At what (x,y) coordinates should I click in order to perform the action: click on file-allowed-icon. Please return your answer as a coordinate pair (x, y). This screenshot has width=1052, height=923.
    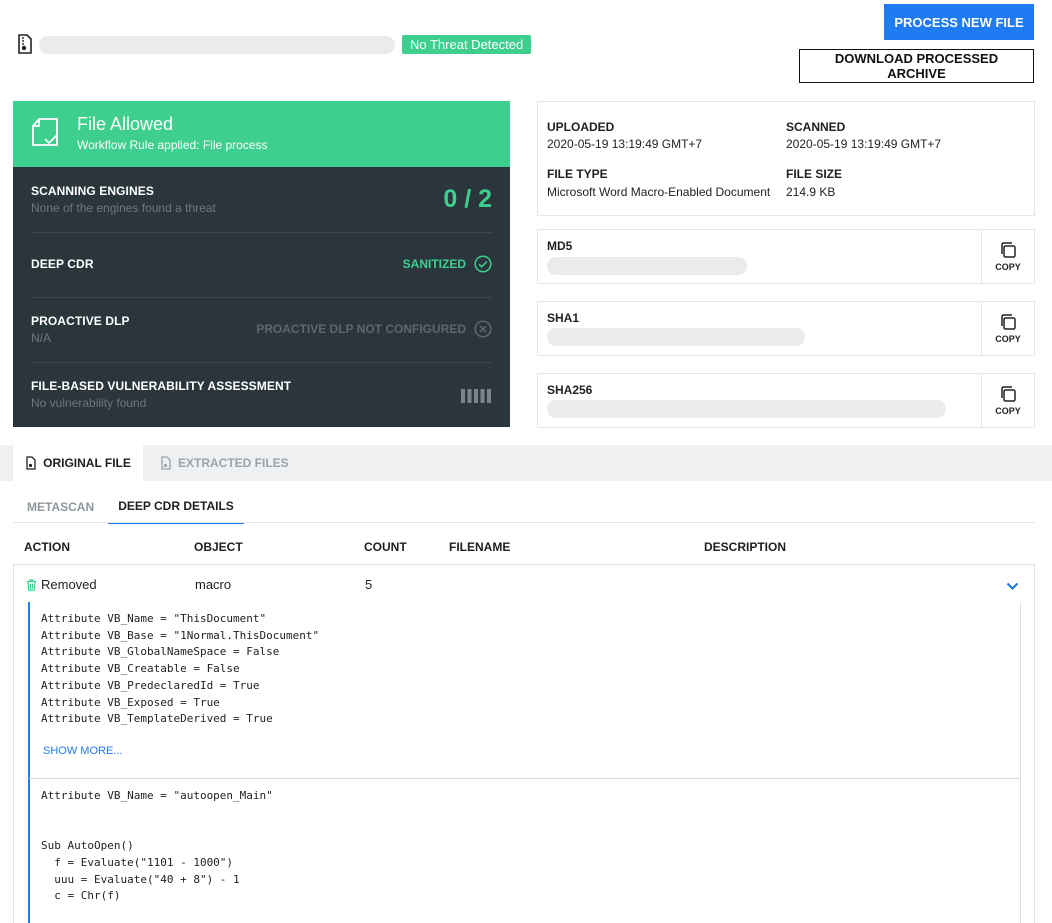
    Looking at the image, I should click on (46, 135).